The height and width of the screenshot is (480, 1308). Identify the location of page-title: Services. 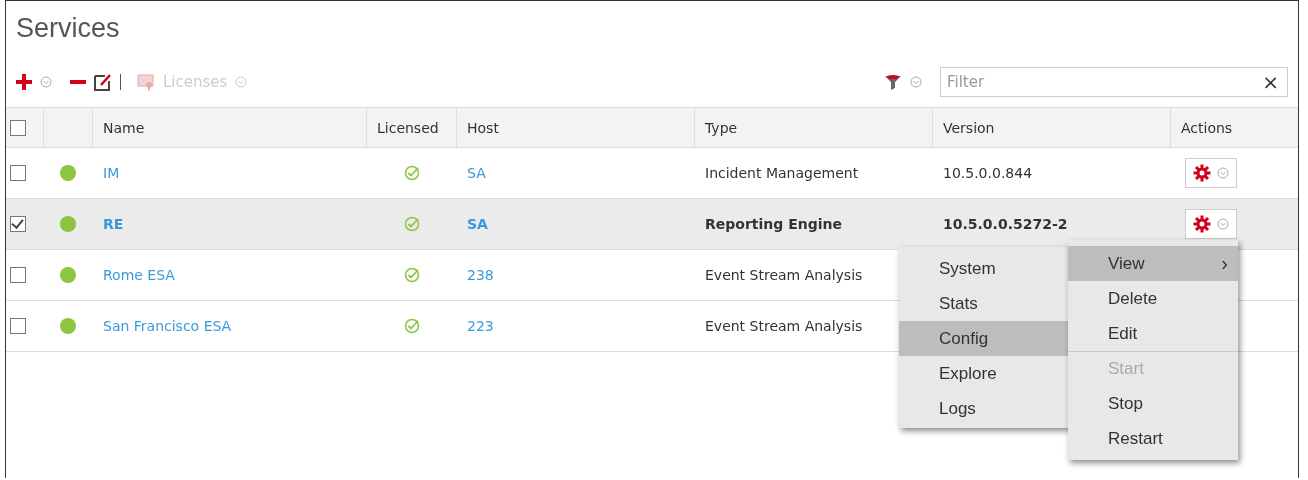
(68, 28).